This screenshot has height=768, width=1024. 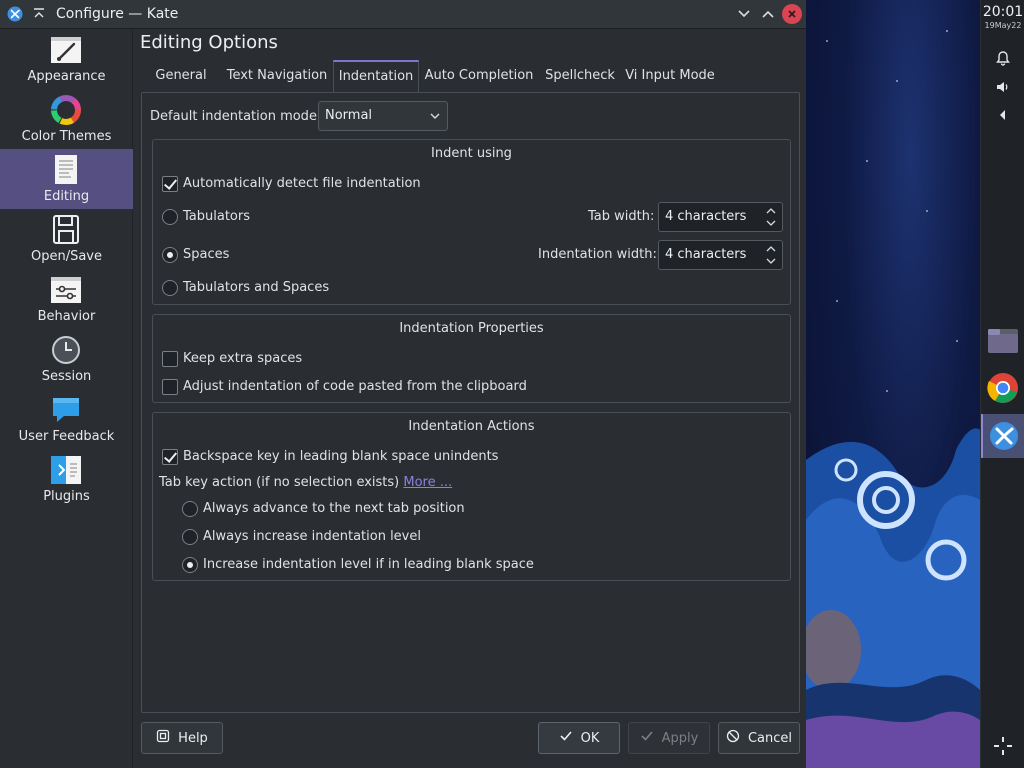 I want to click on puzzle-plugin-icon, so click(x=66, y=470).